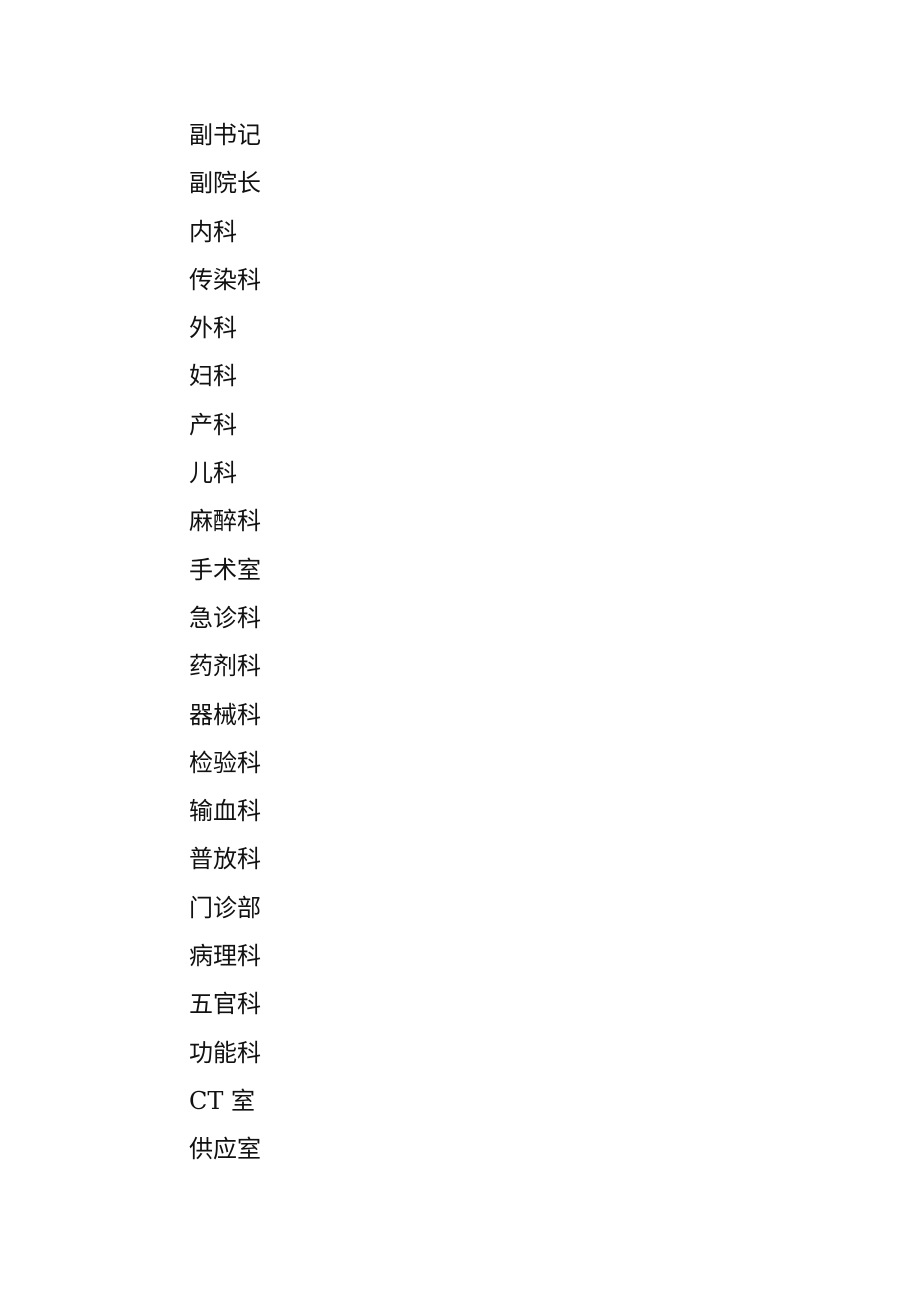 The image size is (920, 1302). What do you see at coordinates (225, 762) in the screenshot?
I see `list-item: 检验科` at bounding box center [225, 762].